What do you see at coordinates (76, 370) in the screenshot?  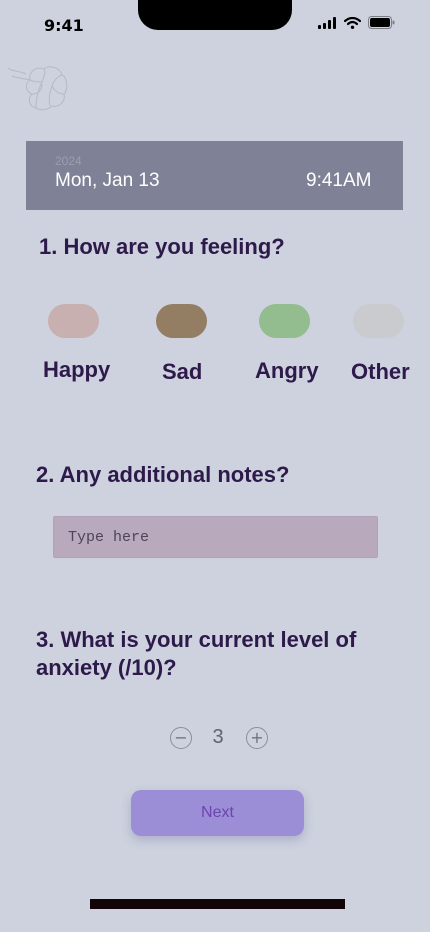 I see `mood-label-happy: Happy` at bounding box center [76, 370].